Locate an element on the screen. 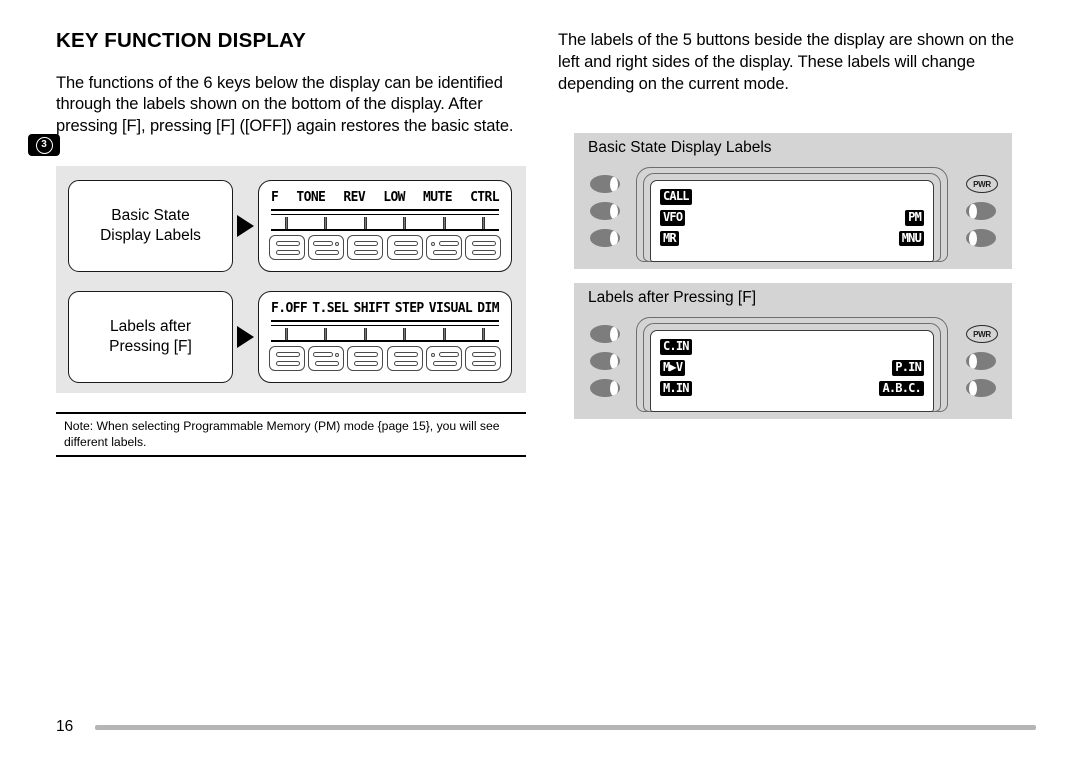 This screenshot has width=1080, height=762. key-label-3: REV is located at coordinates (354, 197).